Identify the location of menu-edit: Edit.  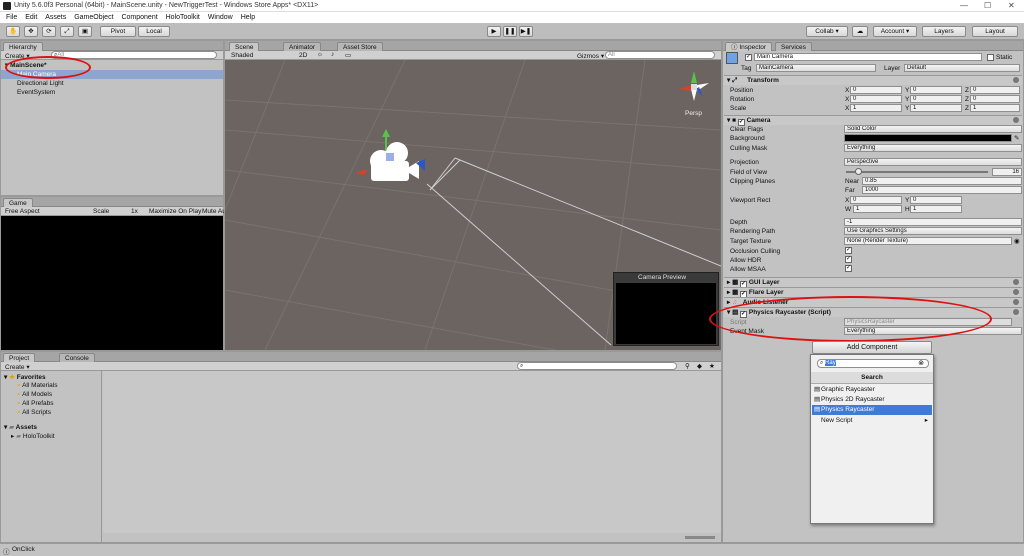
(31, 17).